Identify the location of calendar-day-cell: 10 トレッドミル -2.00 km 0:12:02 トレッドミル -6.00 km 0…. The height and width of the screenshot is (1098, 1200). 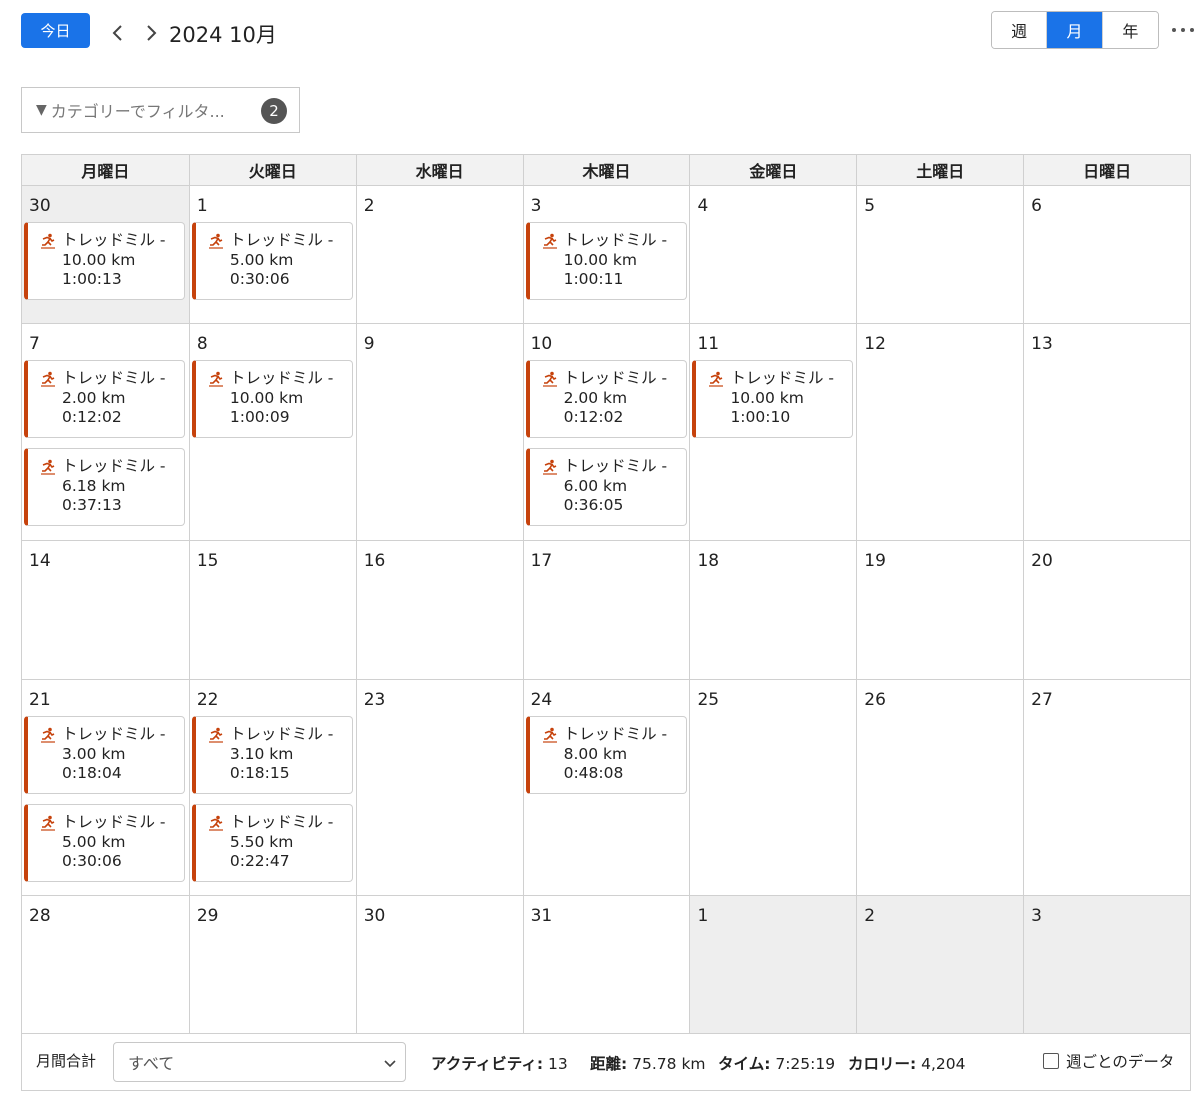
(607, 432).